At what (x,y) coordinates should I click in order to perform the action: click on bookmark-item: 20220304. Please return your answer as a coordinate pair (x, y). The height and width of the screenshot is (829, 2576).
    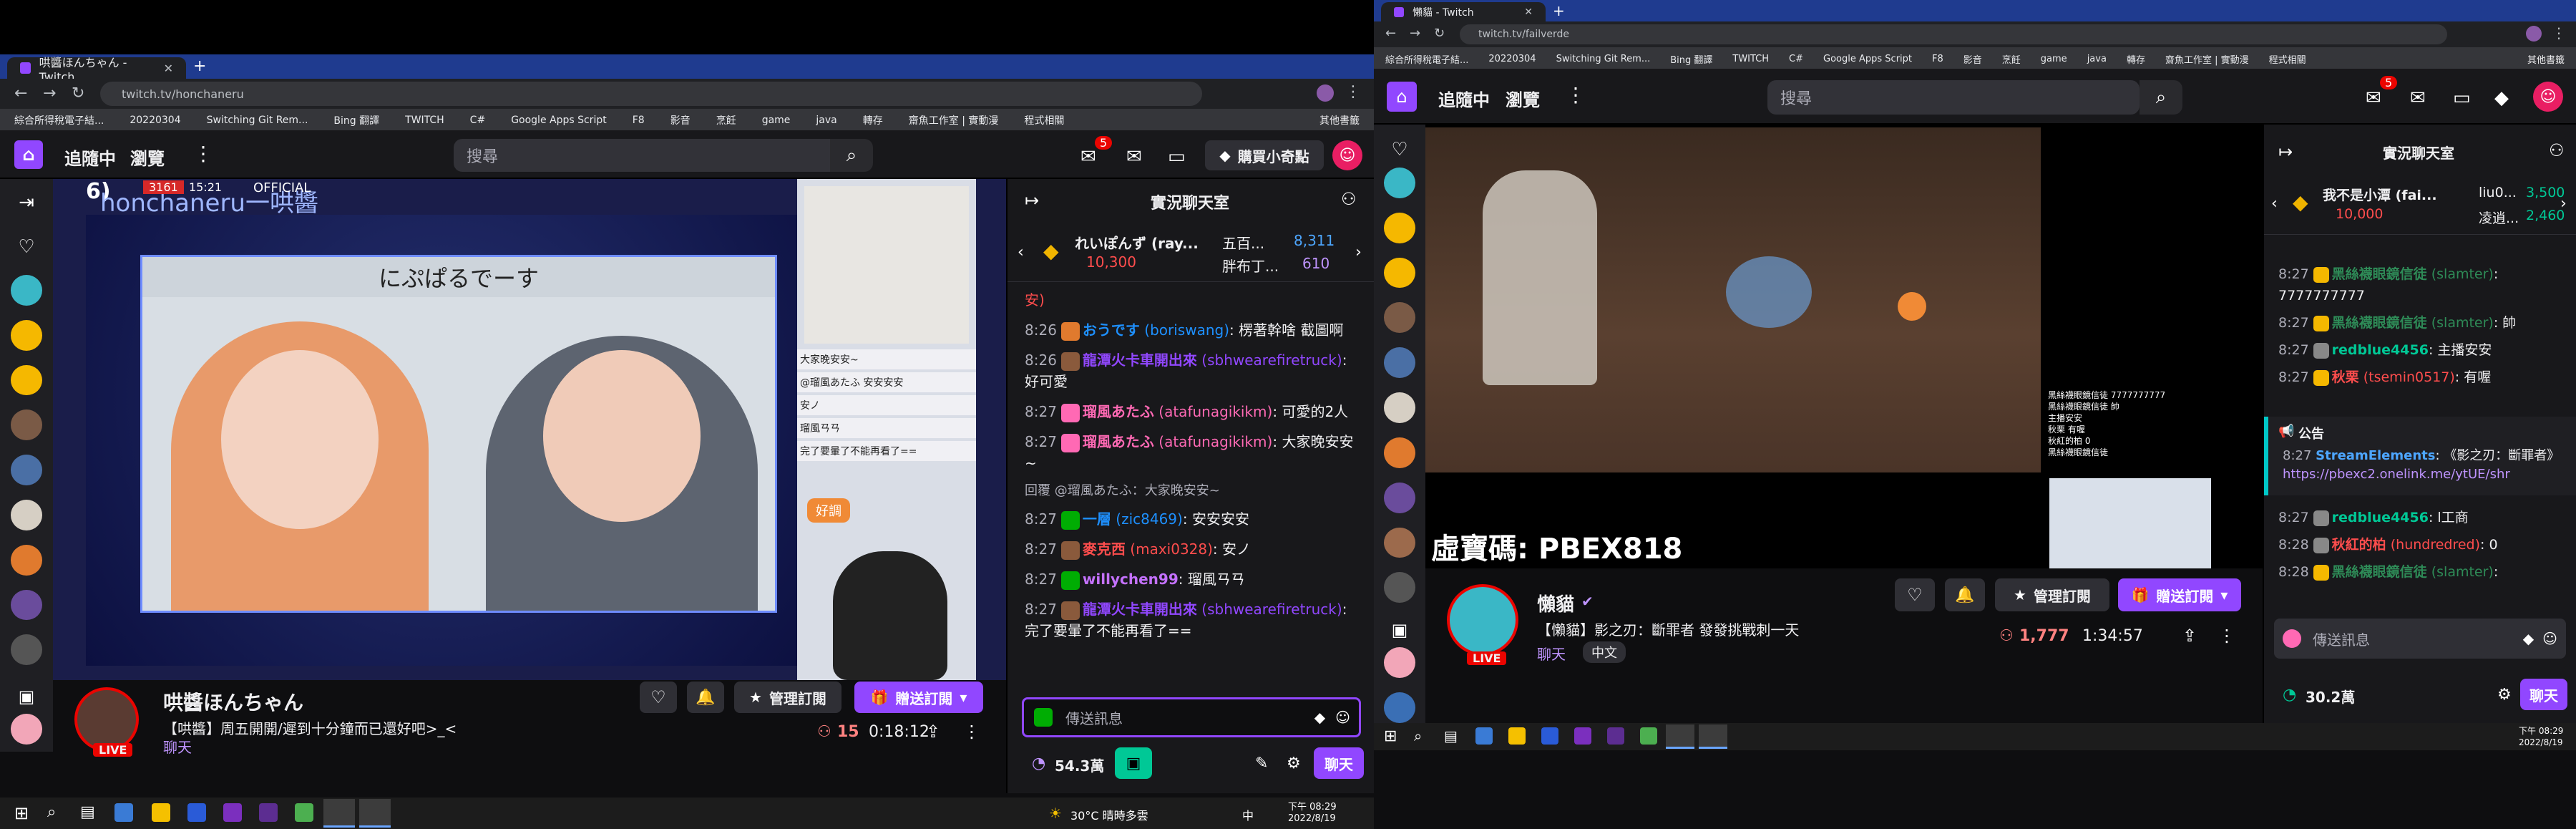
    Looking at the image, I should click on (155, 120).